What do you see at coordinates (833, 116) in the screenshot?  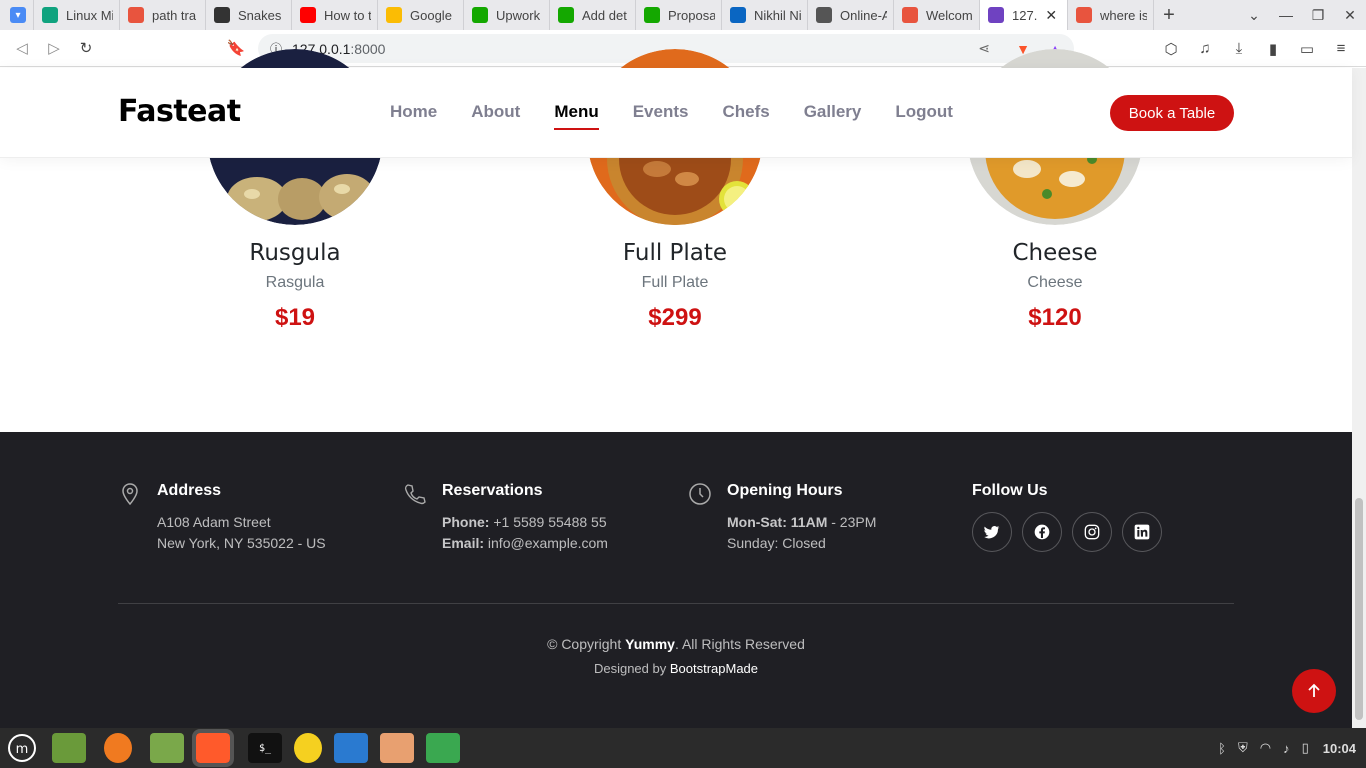 I see `nav-link-gallery: Gallery` at bounding box center [833, 116].